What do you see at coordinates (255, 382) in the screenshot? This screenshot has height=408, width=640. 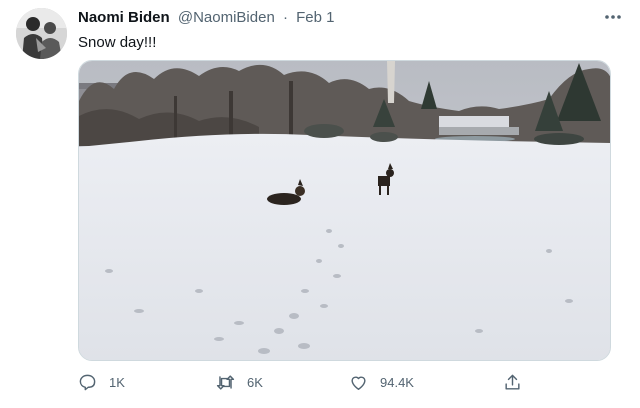 I see `retweet-count: 6K` at bounding box center [255, 382].